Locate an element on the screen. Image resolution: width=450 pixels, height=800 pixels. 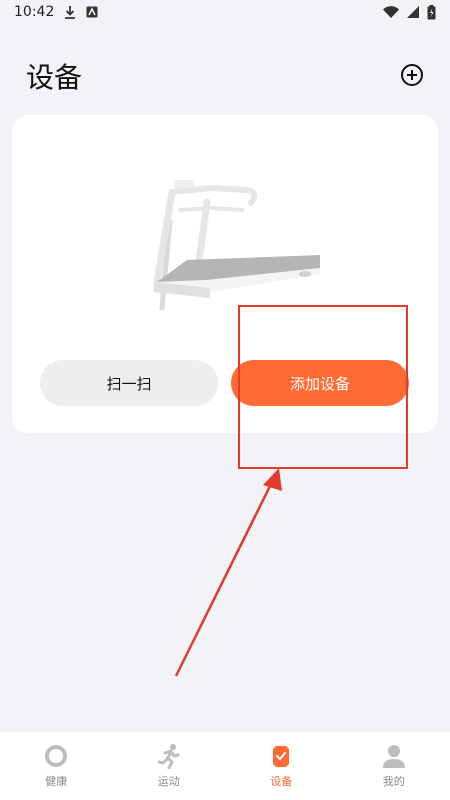
add-device-button: 添加设备 is located at coordinates (320, 383).